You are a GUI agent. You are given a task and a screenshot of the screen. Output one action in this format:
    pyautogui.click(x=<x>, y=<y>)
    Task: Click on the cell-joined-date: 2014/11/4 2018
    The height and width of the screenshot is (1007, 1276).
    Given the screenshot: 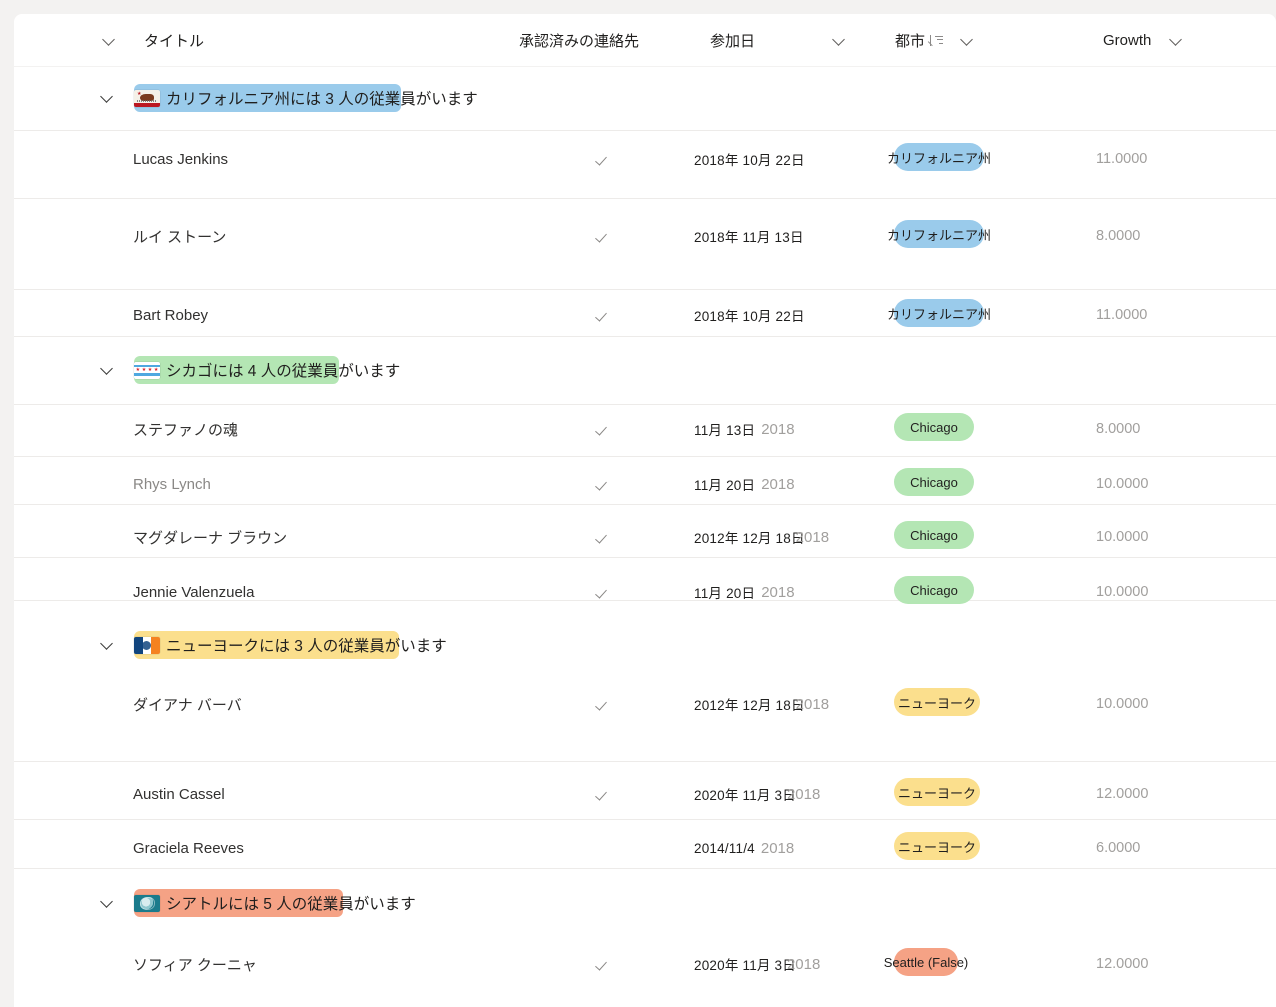 What is the action you would take?
    pyautogui.click(x=794, y=848)
    